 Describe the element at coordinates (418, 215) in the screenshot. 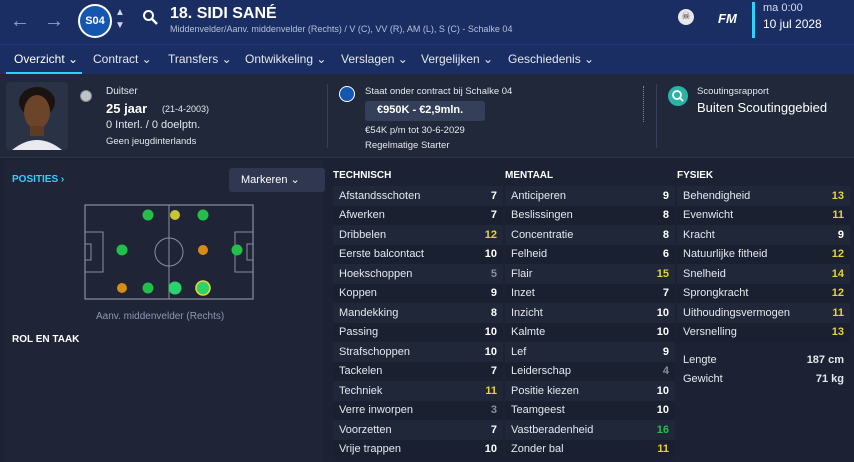

I see `attribute-row: Afwerken 7` at that location.